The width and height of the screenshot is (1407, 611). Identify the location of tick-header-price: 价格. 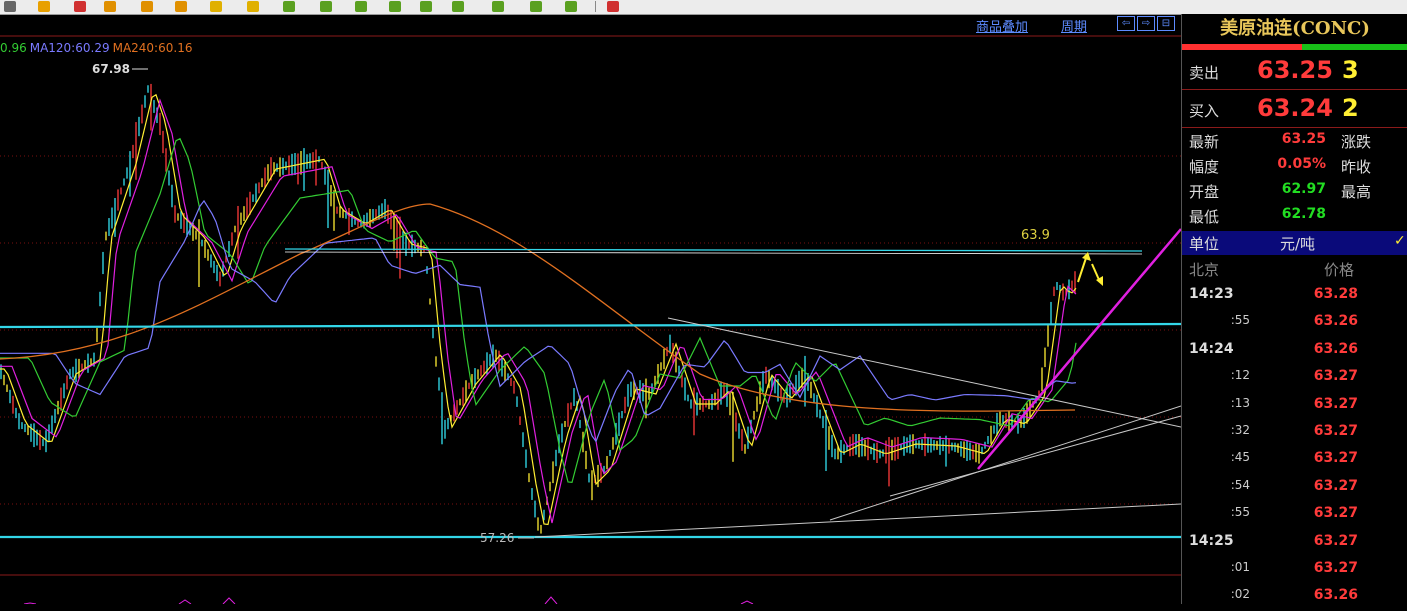
(1339, 270).